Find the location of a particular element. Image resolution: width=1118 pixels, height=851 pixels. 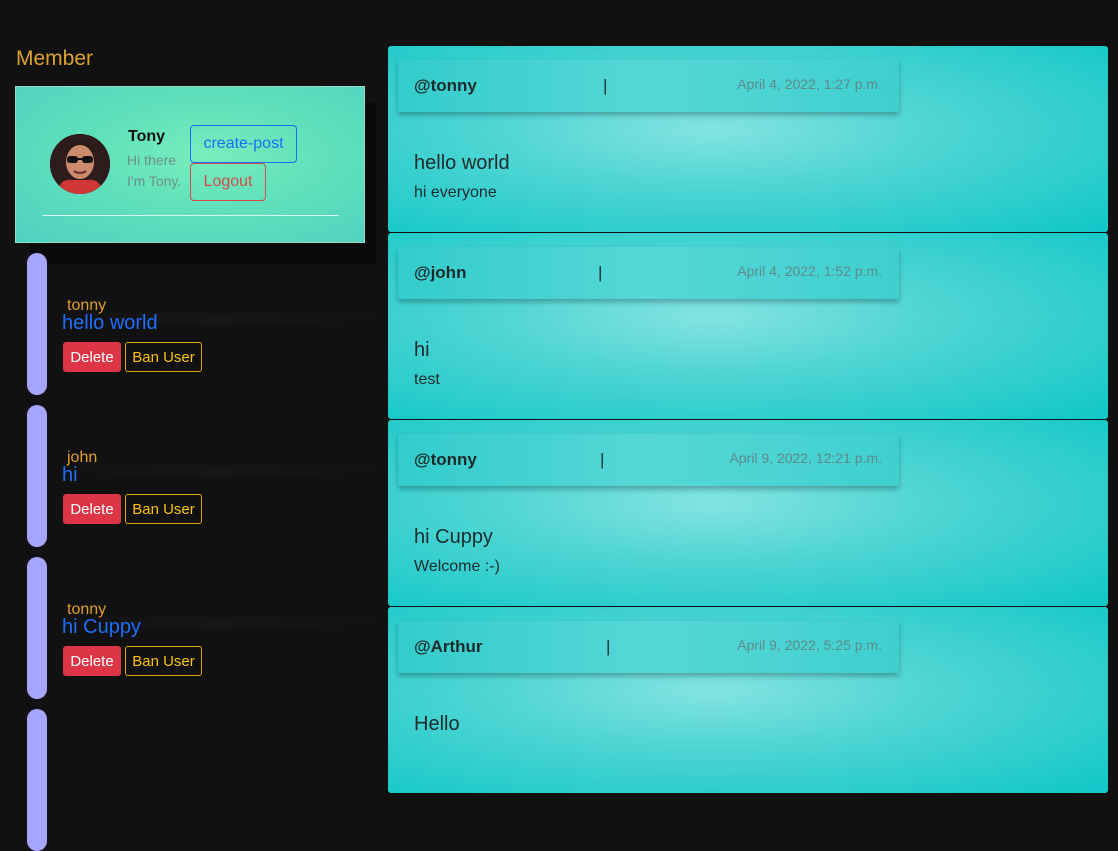

logout-button: Logout is located at coordinates (228, 182).